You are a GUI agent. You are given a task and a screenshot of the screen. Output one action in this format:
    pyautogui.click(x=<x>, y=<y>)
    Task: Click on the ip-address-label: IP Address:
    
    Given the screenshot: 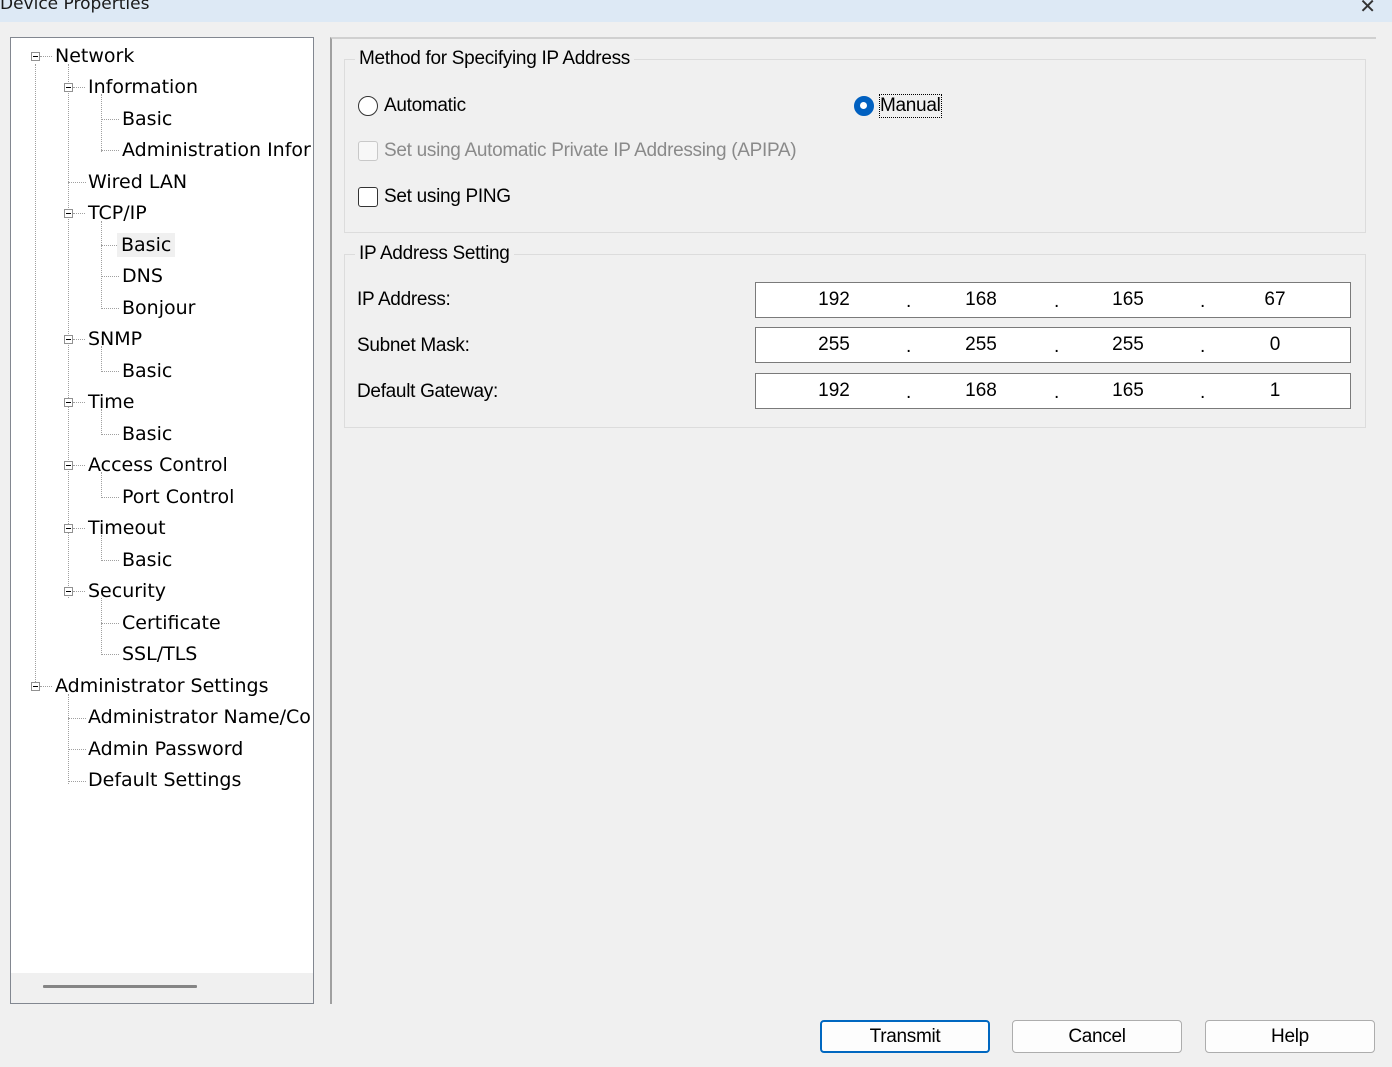 What is the action you would take?
    pyautogui.click(x=404, y=299)
    